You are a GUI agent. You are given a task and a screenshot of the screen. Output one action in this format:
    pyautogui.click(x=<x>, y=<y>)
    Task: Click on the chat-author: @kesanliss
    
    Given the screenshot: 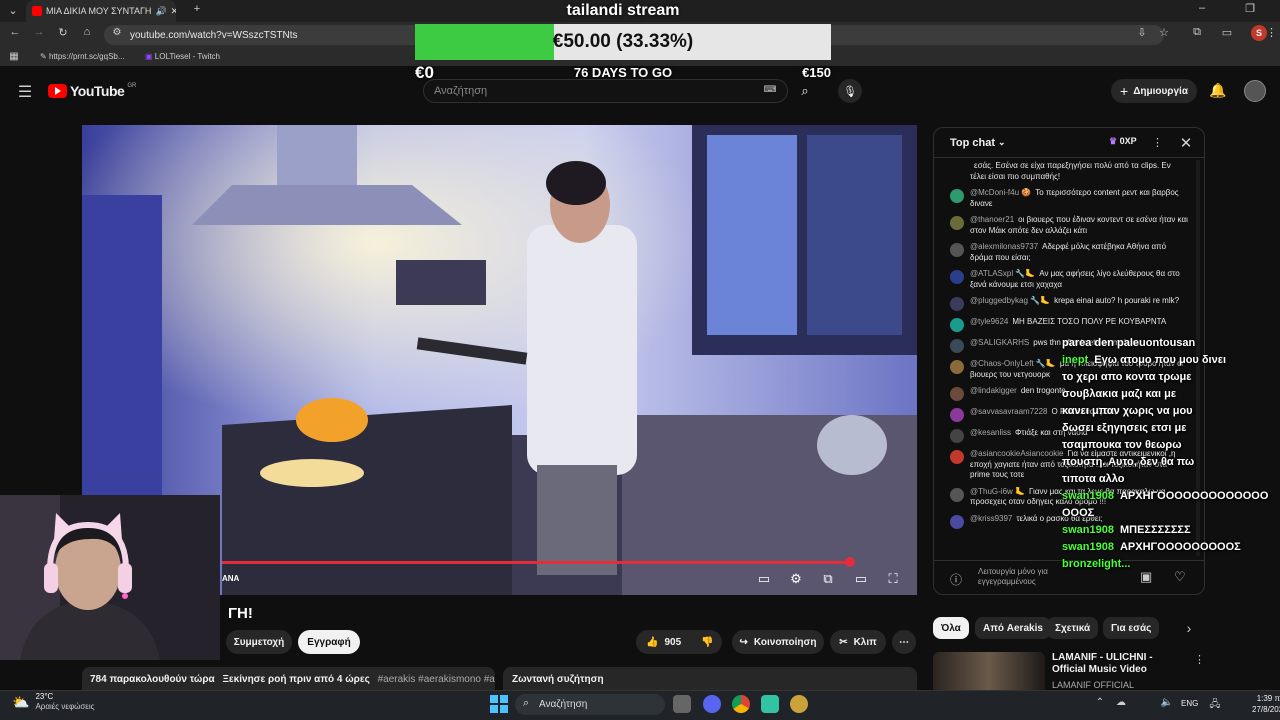 What is the action you would take?
    pyautogui.click(x=990, y=432)
    